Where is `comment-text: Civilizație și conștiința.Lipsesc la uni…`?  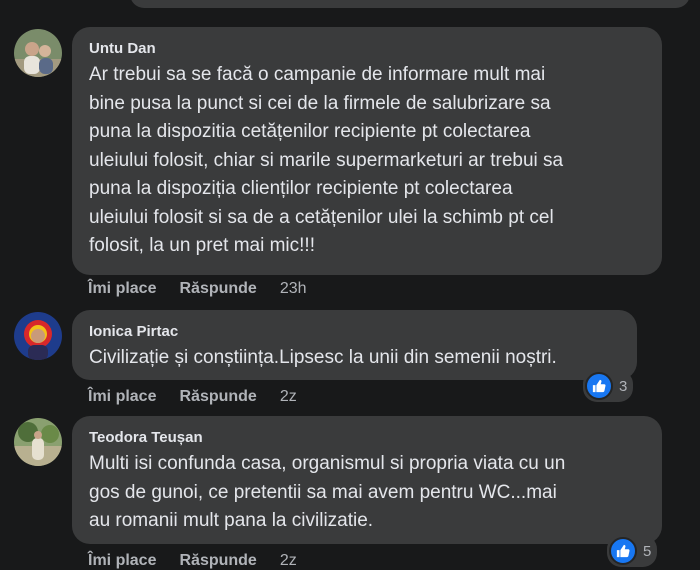
comment-text: Civilizație și conștiința.Lipsesc la uni… is located at coordinates (323, 357).